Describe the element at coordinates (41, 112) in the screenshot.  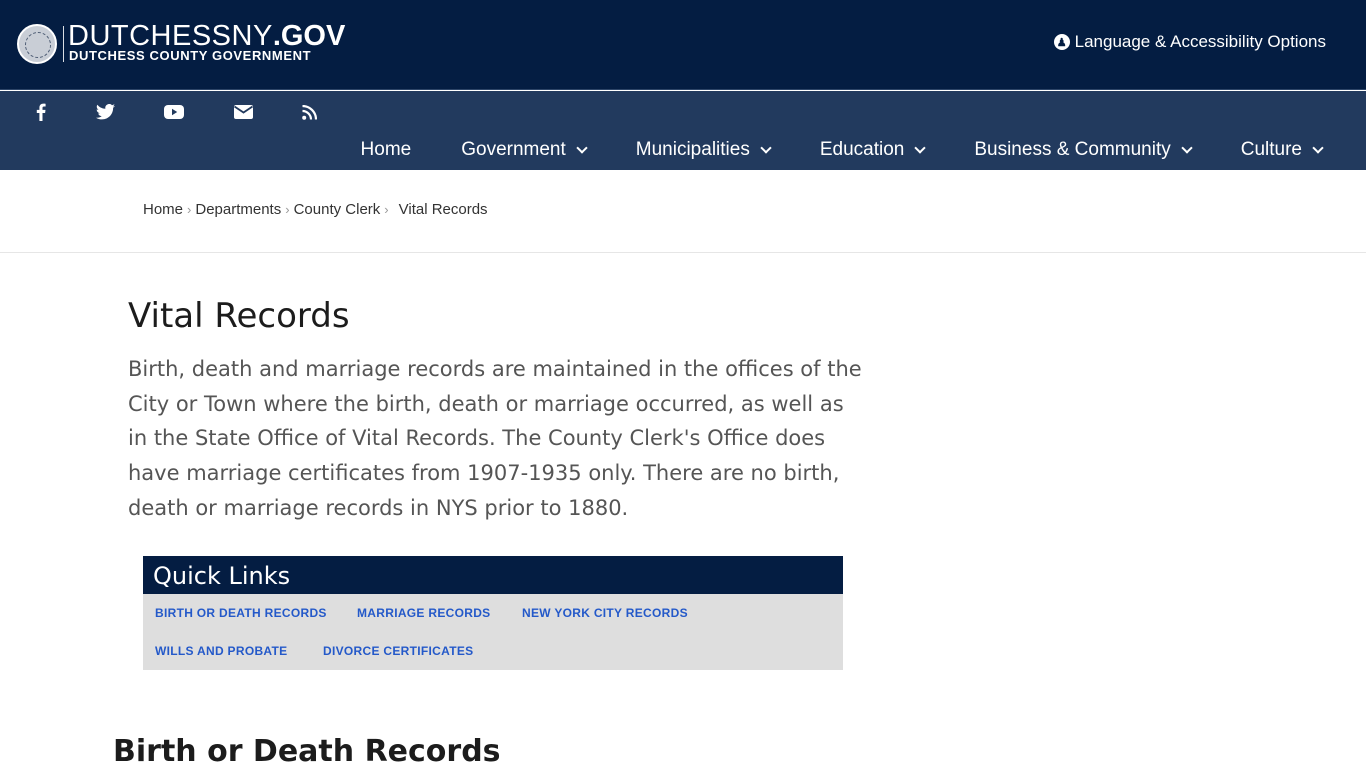
I see `facebook-icon` at that location.